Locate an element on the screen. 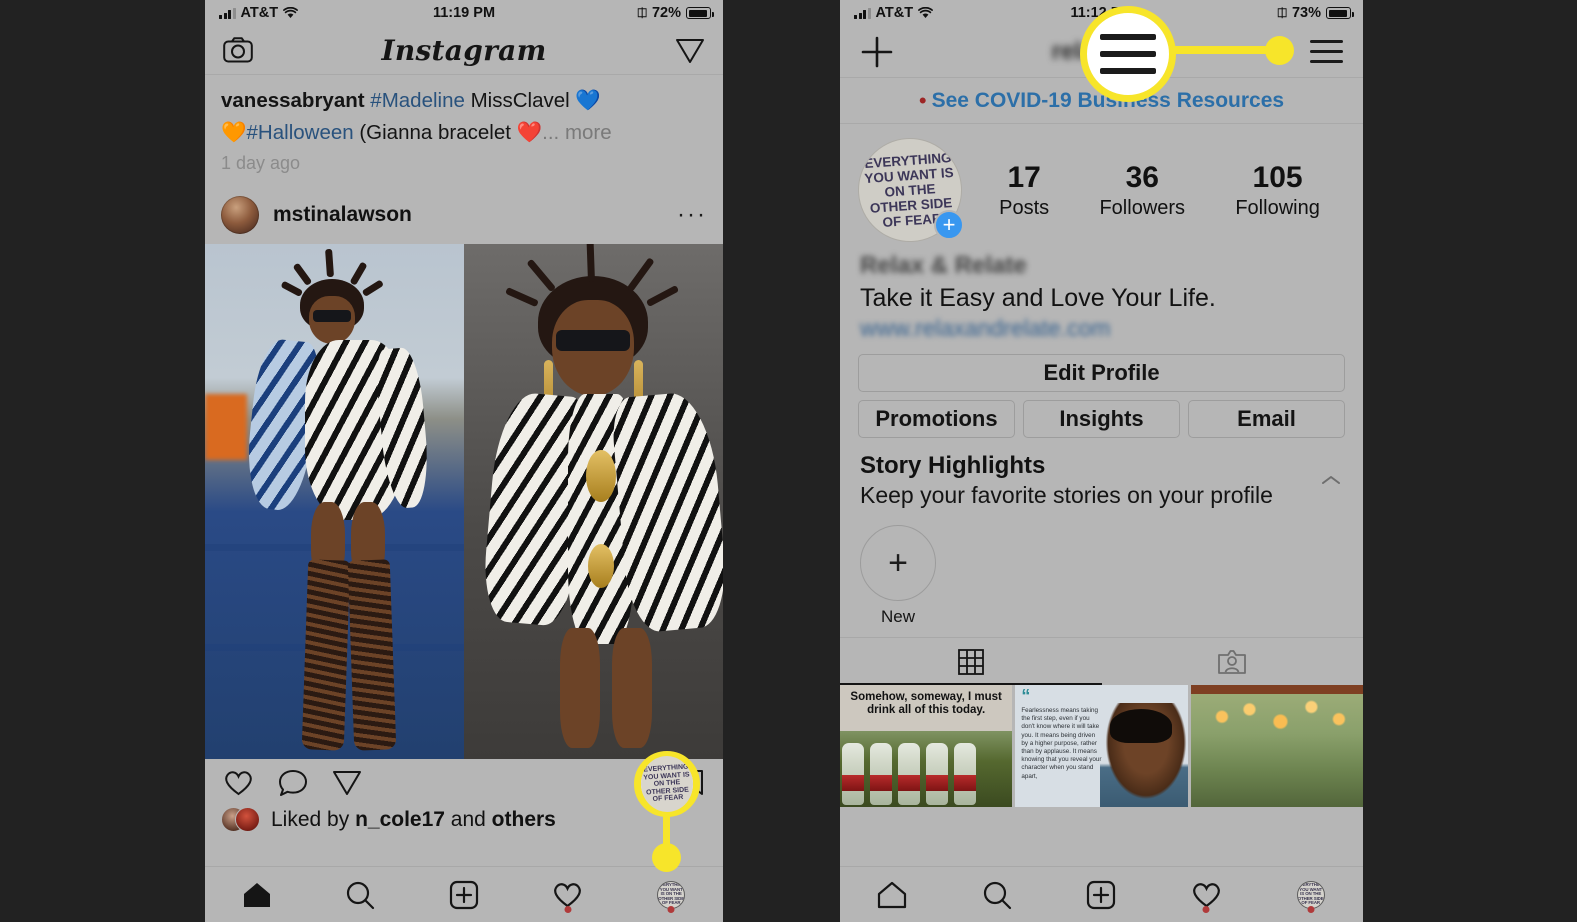 This screenshot has width=1577, height=922. stat-following: 105 Following is located at coordinates (1277, 190).